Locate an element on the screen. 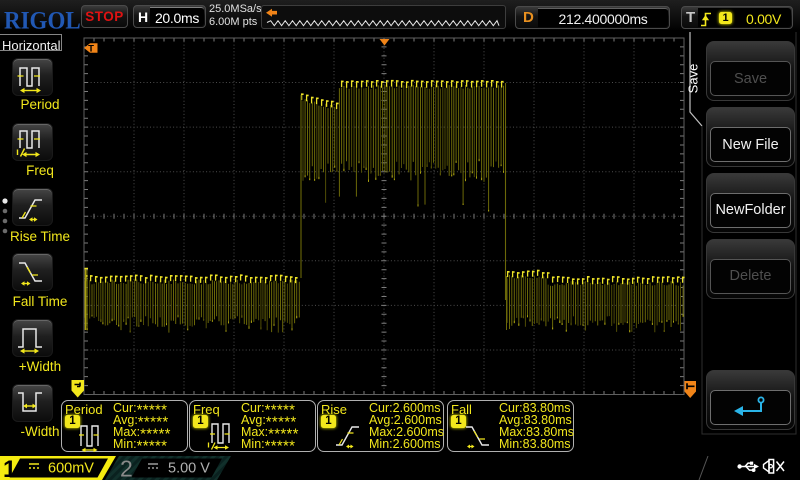  svg-text: 600mV is located at coordinates (71, 469).